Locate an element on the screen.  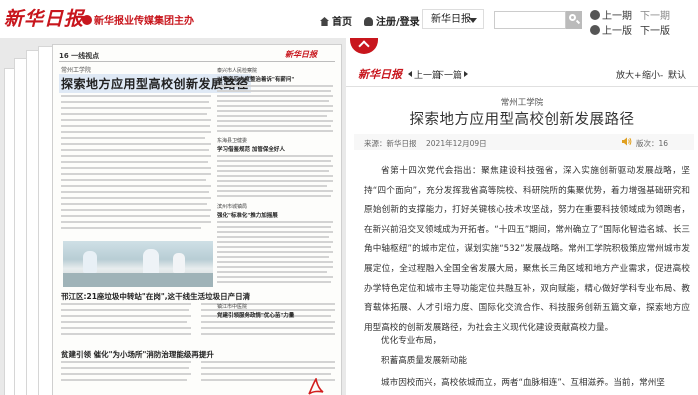
user-icon is located at coordinates (368, 21).